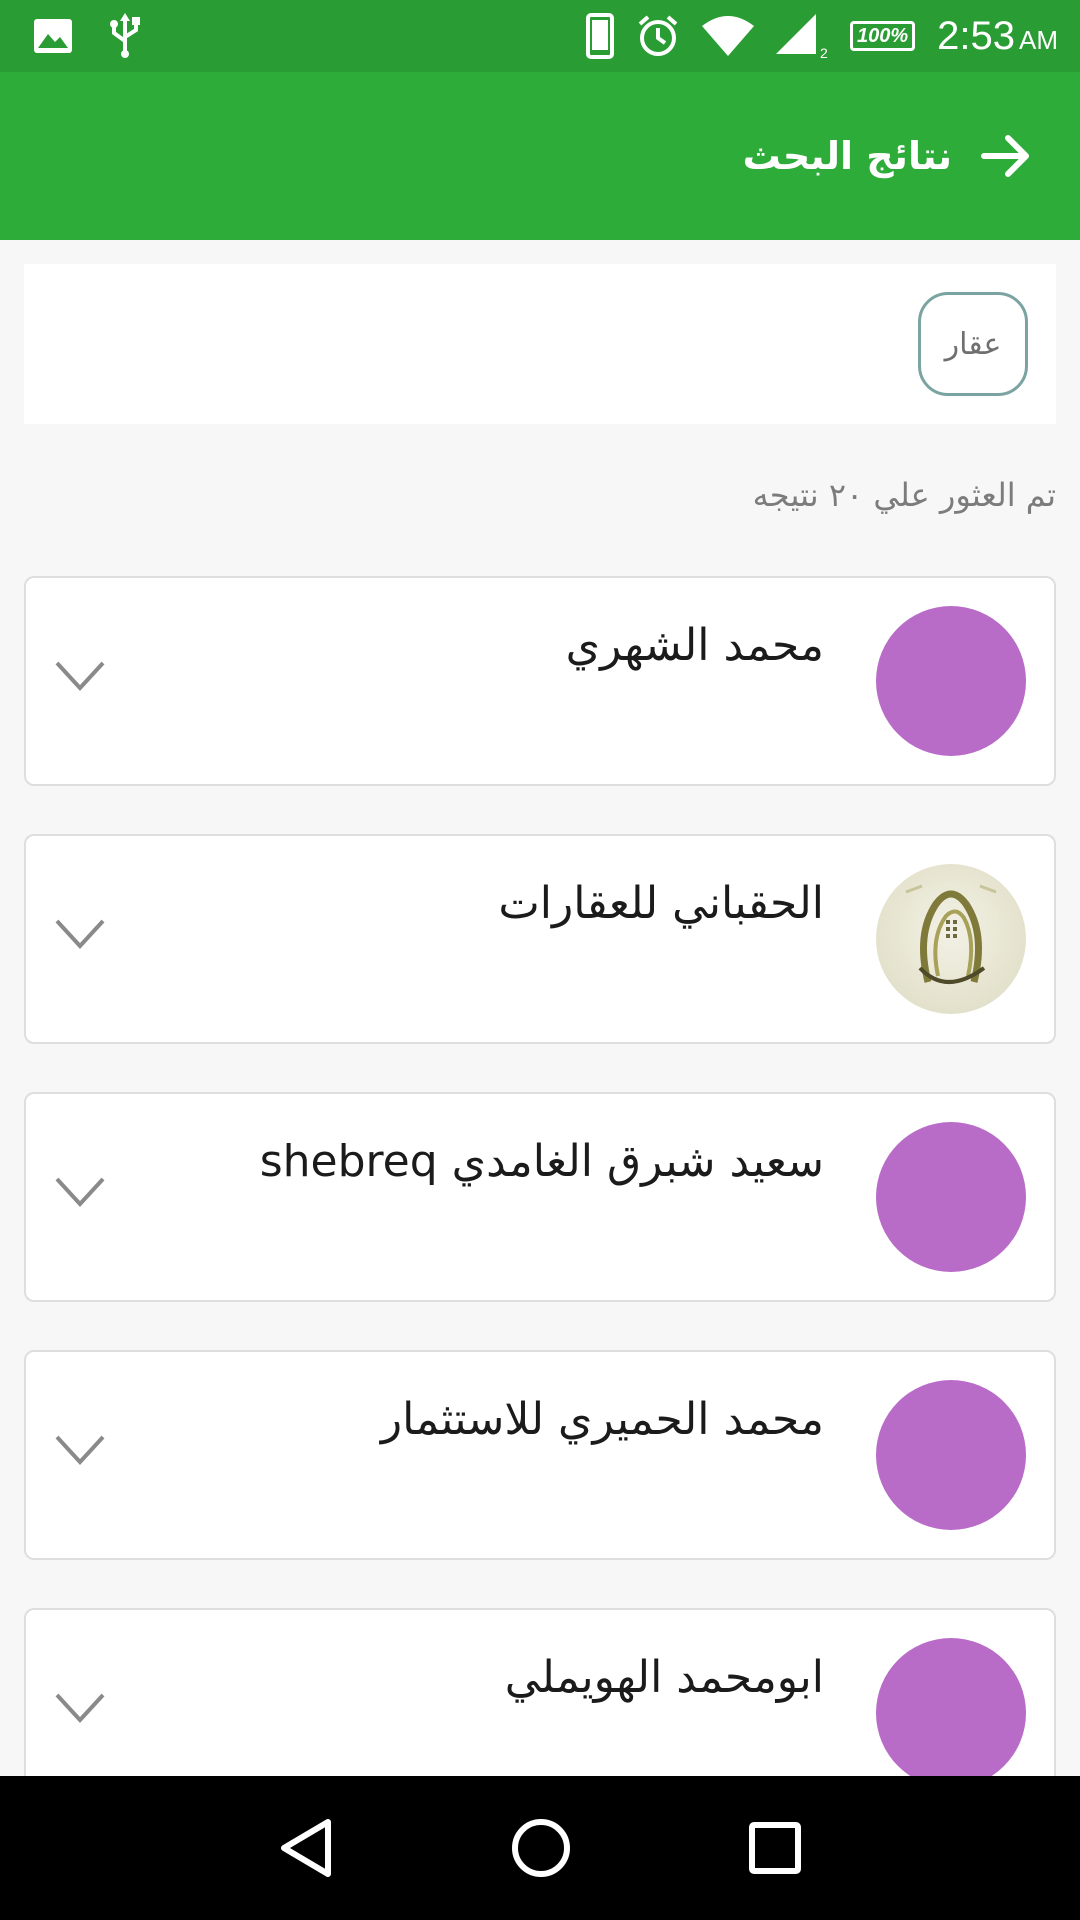  What do you see at coordinates (847, 156) in the screenshot?
I see `page-title: نتائج البحث` at bounding box center [847, 156].